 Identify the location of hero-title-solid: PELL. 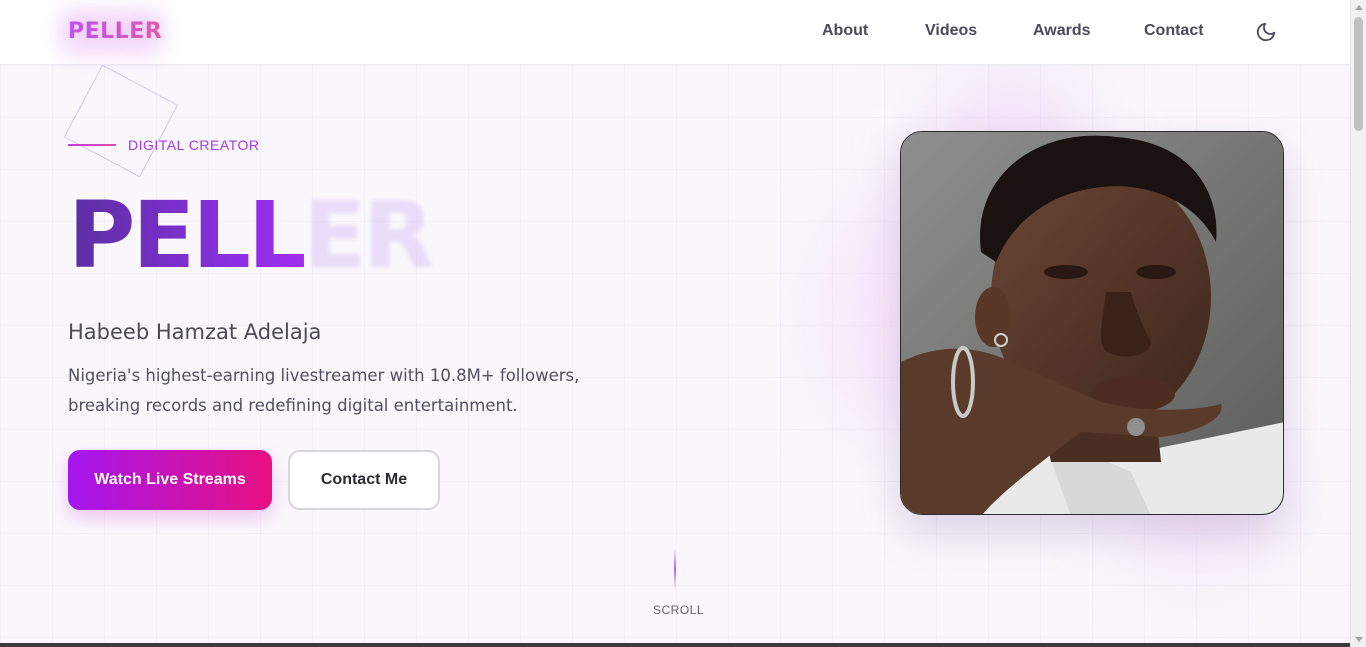
(187, 235).